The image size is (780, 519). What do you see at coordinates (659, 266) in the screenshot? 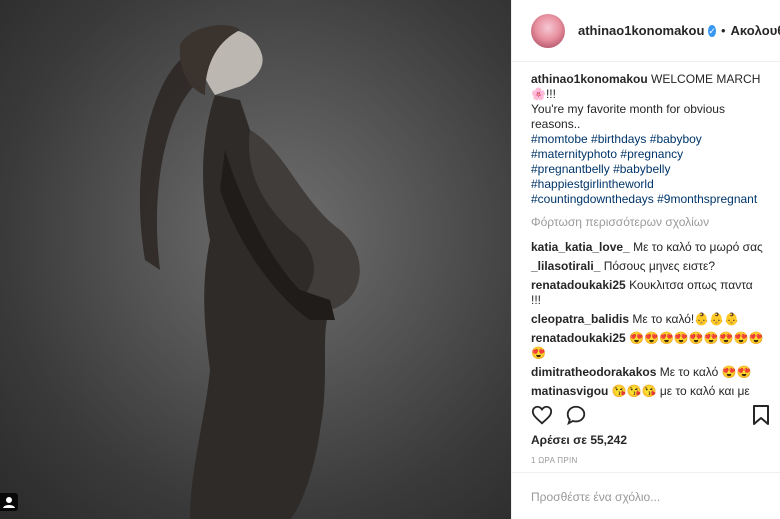
I see `comment-text: Πόσους μηνες ειστε?` at bounding box center [659, 266].